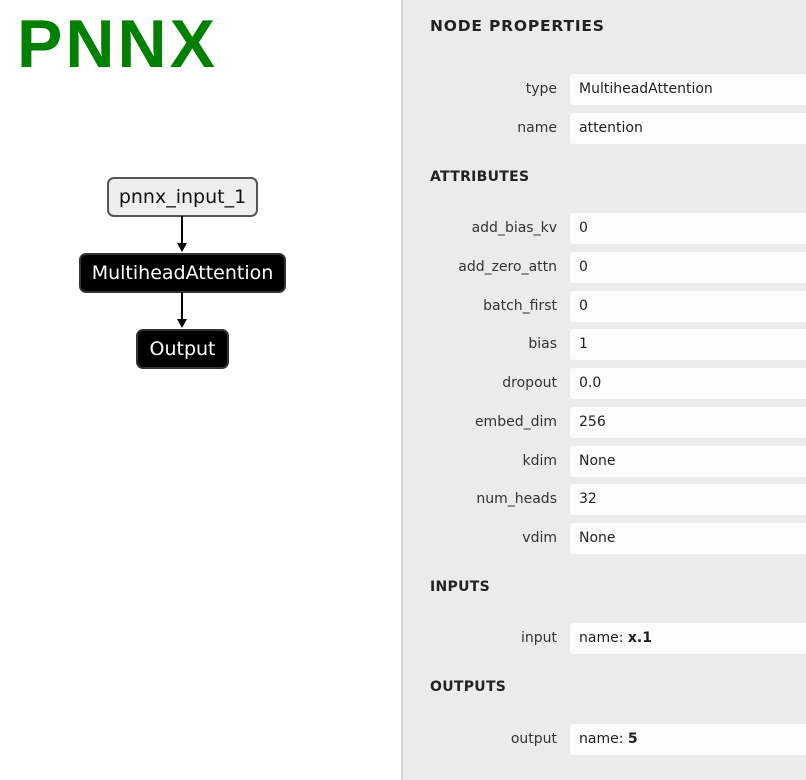 This screenshot has width=806, height=780. Describe the element at coordinates (537, 128) in the screenshot. I see `property-label: name` at that location.